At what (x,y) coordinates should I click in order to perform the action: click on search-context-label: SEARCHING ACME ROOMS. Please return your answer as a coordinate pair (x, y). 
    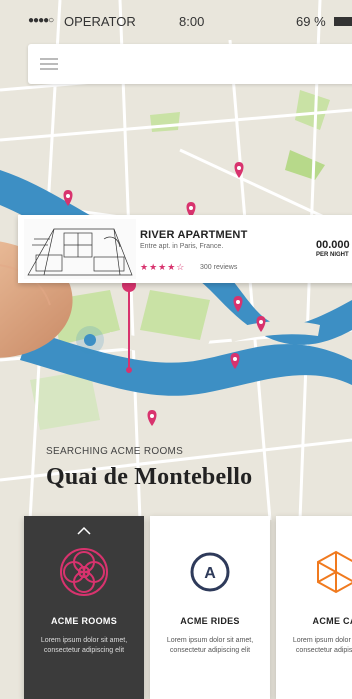
    Looking at the image, I should click on (115, 451).